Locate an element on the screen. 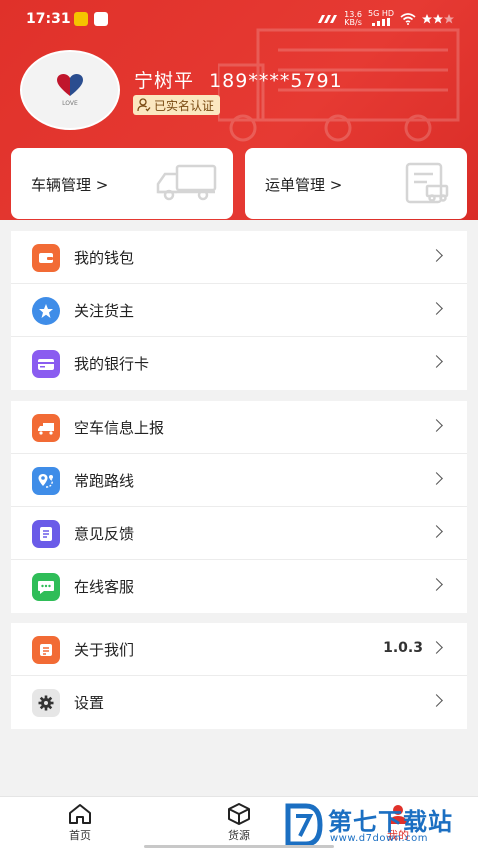 This screenshot has width=478, height=850. box-icon is located at coordinates (239, 814).